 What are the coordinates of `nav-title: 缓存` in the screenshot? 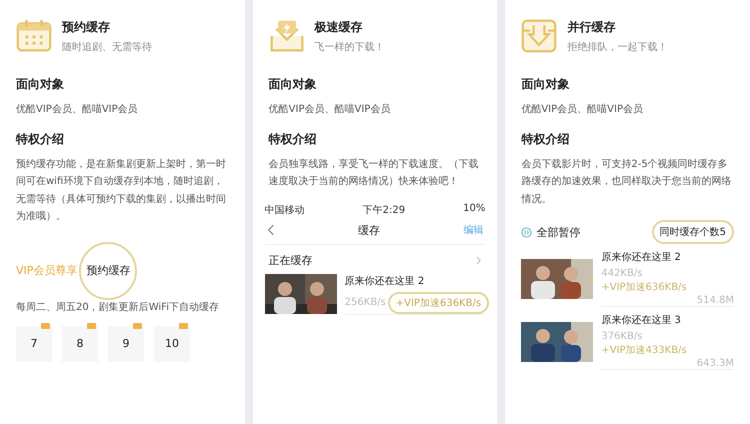 It's located at (369, 230).